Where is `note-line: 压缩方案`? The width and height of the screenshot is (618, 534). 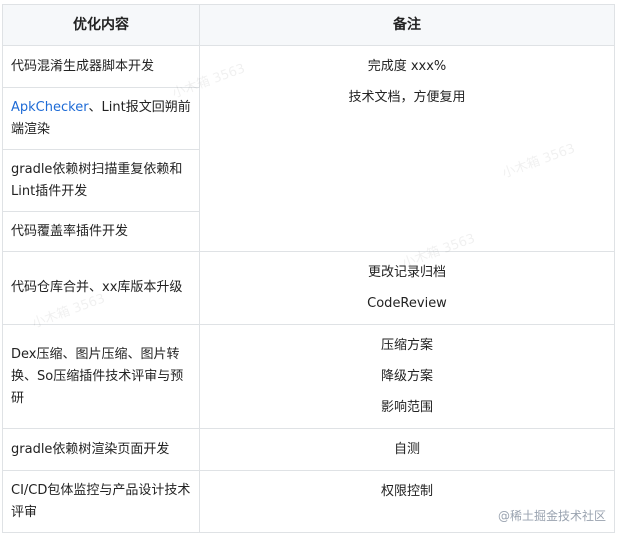 note-line: 压缩方案 is located at coordinates (406, 345).